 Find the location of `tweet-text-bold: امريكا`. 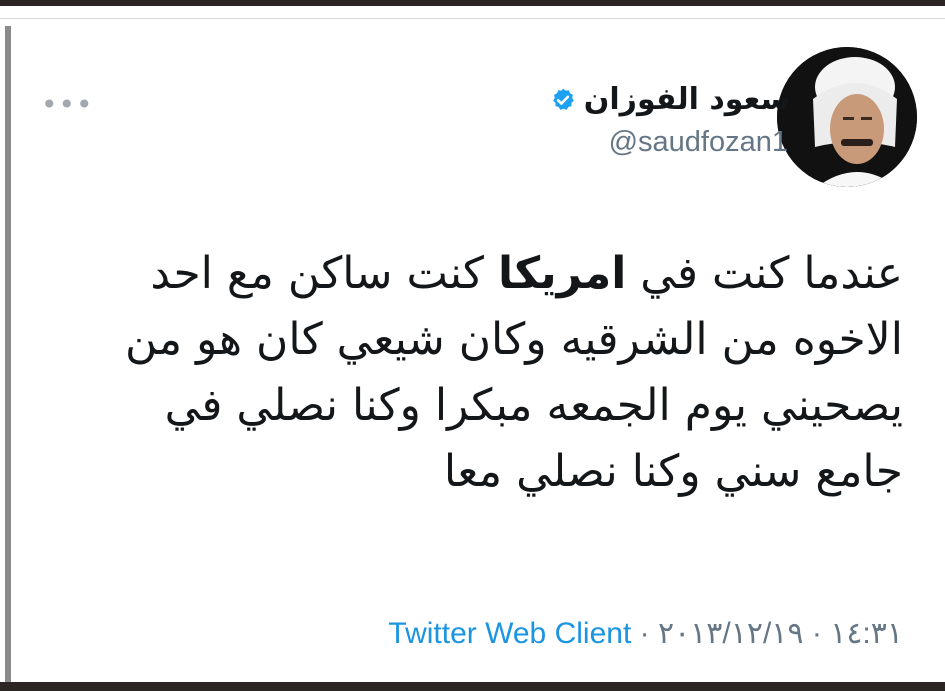

tweet-text-bold: امريكا is located at coordinates (562, 273).